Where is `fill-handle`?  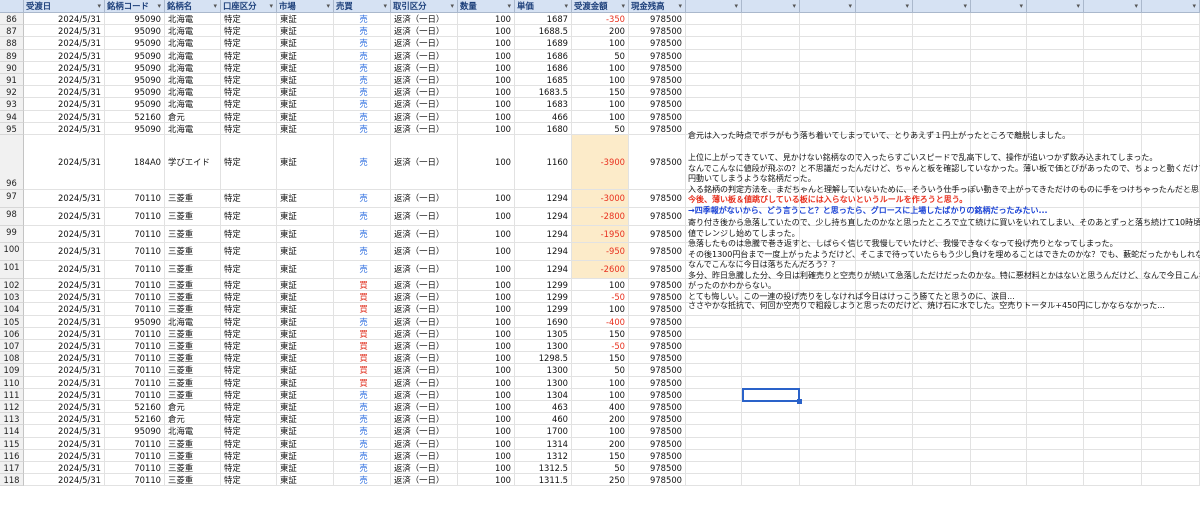
fill-handle is located at coordinates (799, 401).